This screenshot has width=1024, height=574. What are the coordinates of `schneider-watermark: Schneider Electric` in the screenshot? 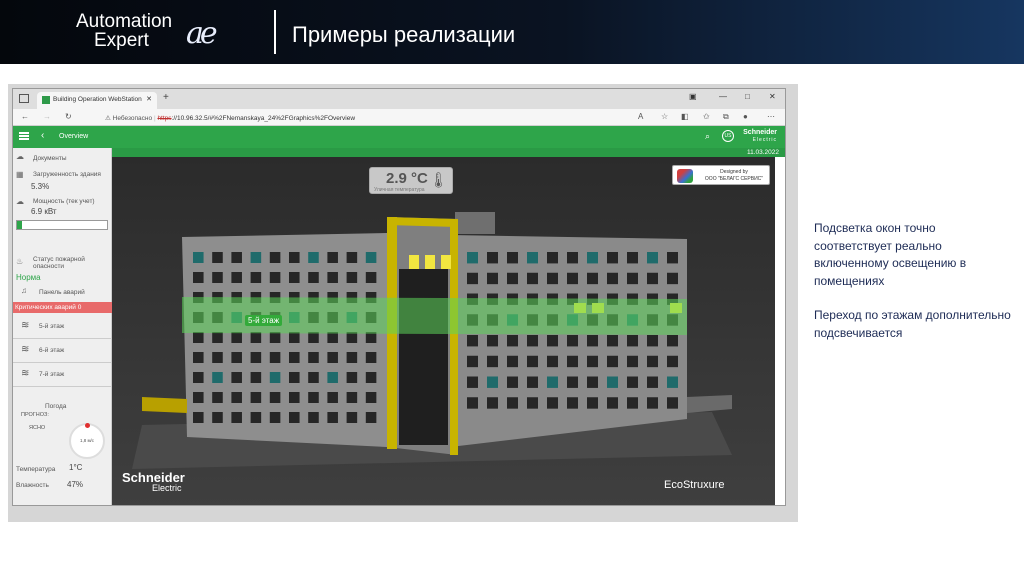 It's located at (153, 482).